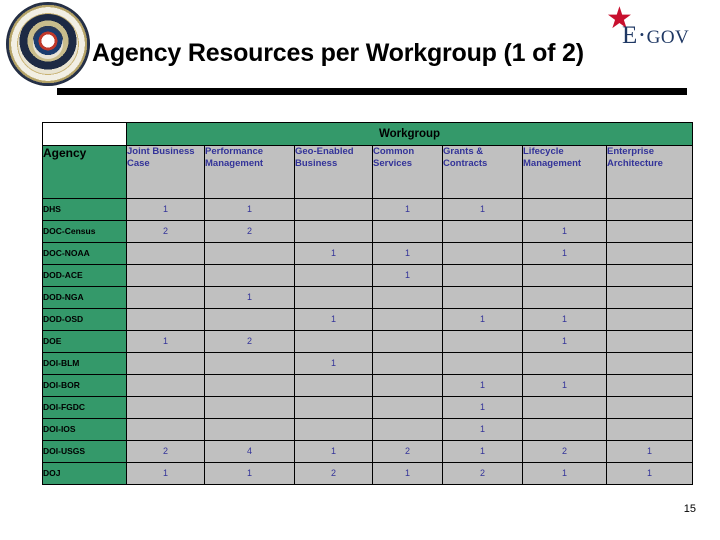 This screenshot has height=540, width=720. Describe the element at coordinates (48, 44) in the screenshot. I see `great-seal-icon` at that location.